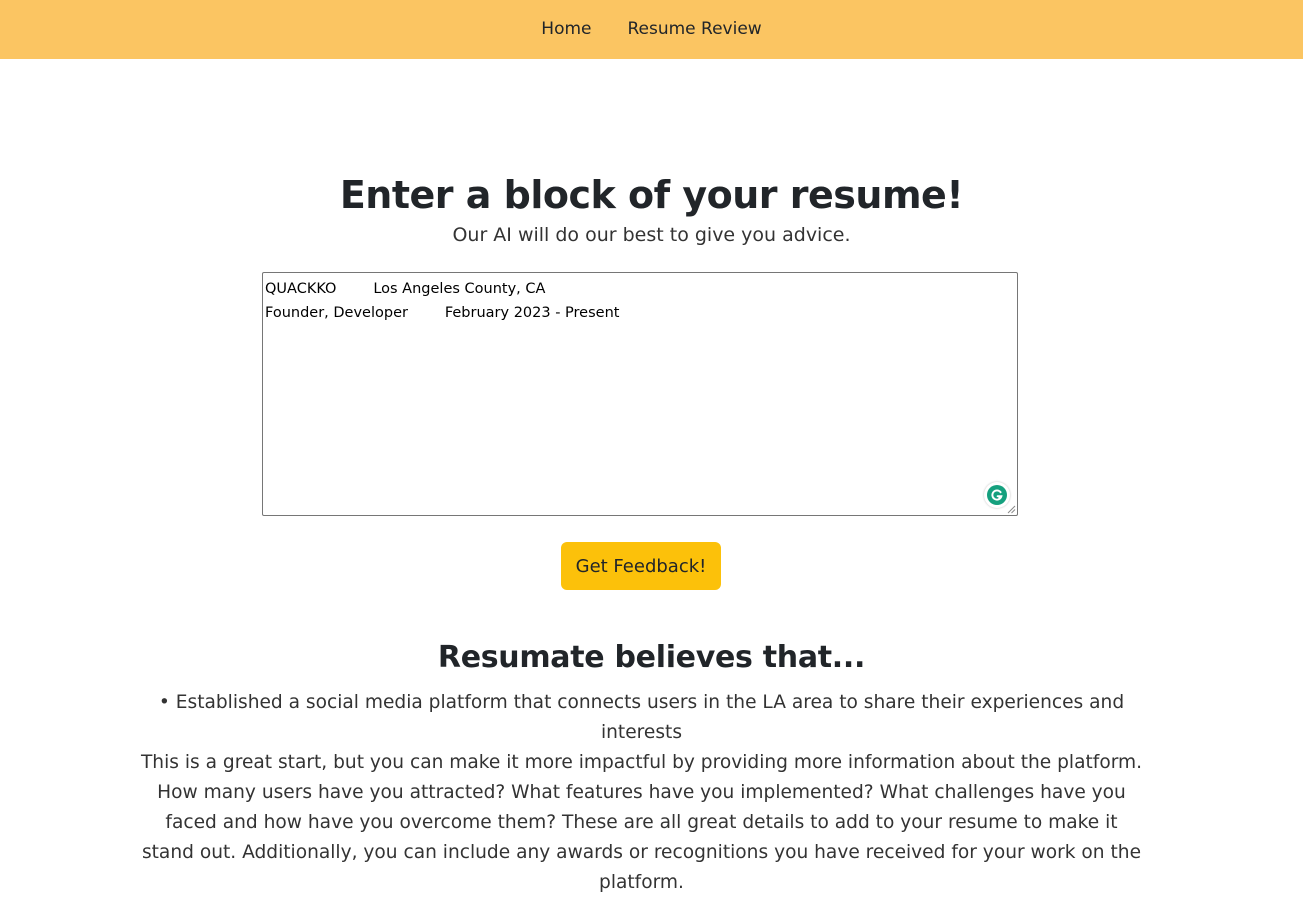  Describe the element at coordinates (694, 29) in the screenshot. I see `nav-resume-review-link: Resume Review` at that location.